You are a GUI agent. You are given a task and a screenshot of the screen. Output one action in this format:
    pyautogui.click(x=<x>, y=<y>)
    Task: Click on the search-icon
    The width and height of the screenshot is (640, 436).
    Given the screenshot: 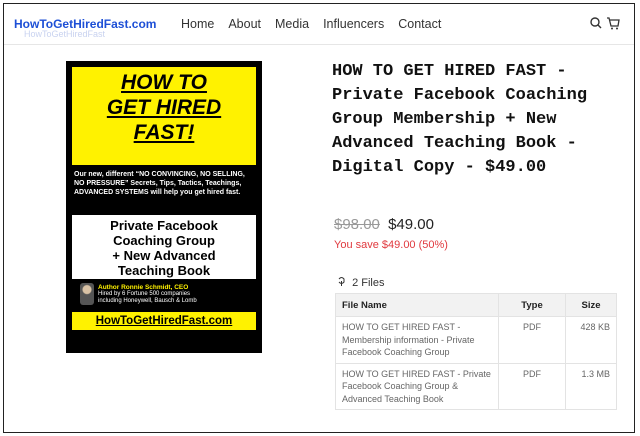 What is the action you would take?
    pyautogui.click(x=596, y=23)
    